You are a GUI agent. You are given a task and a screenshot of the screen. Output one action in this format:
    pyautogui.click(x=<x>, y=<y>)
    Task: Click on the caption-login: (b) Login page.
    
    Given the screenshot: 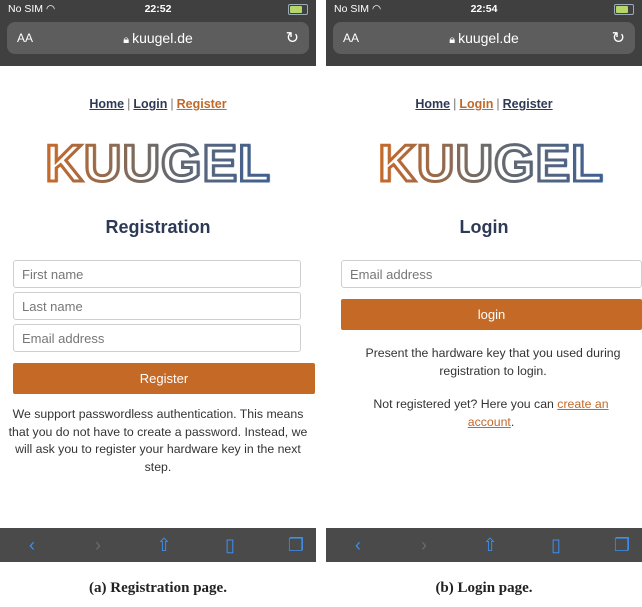 What is the action you would take?
    pyautogui.click(x=484, y=588)
    